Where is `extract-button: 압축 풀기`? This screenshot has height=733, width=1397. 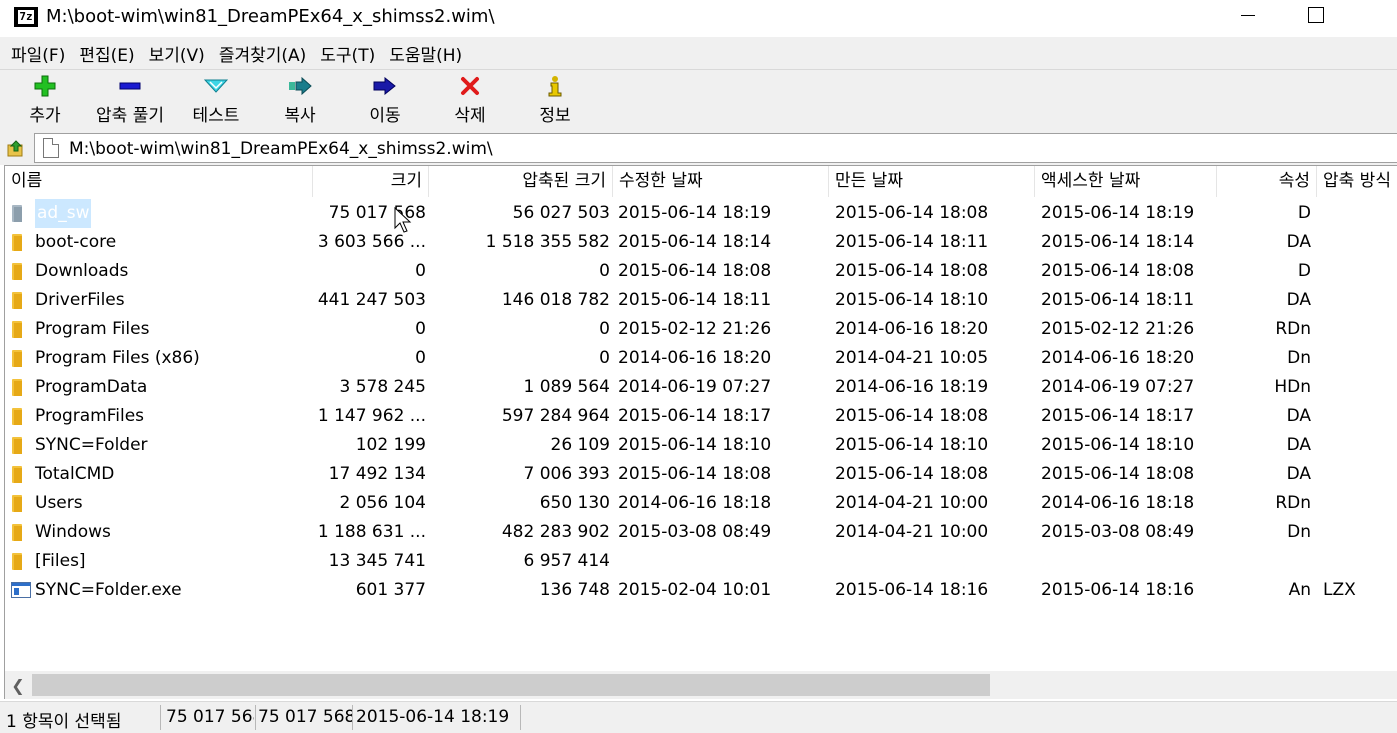
extract-button: 압축 풀기 is located at coordinates (130, 101).